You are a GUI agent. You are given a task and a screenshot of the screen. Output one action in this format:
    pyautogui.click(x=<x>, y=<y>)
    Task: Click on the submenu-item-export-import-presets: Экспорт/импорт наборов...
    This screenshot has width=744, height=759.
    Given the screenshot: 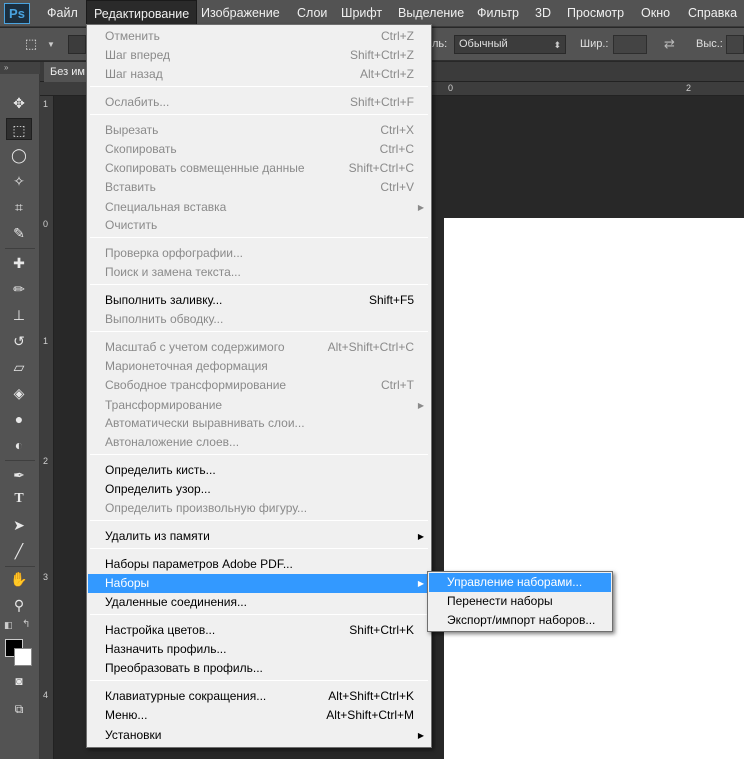 What is the action you would take?
    pyautogui.click(x=520, y=620)
    